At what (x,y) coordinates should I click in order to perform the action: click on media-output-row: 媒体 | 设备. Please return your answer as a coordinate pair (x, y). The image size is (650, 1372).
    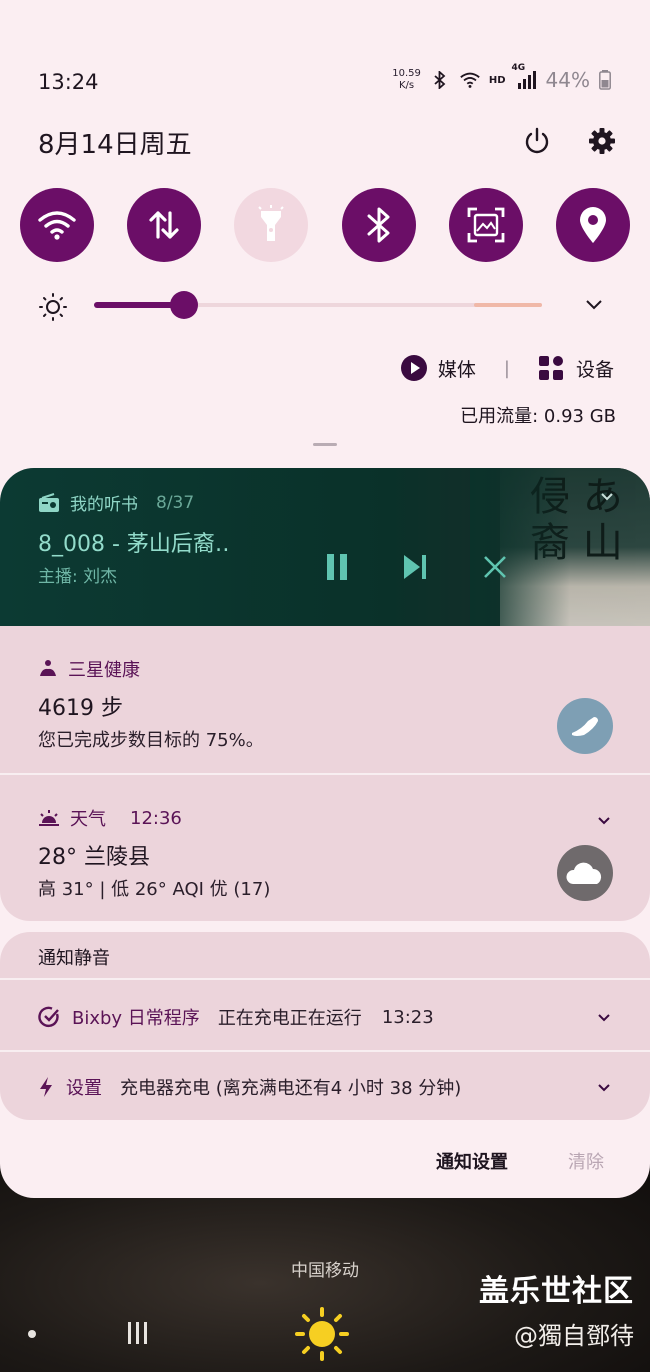
    Looking at the image, I should click on (507, 368).